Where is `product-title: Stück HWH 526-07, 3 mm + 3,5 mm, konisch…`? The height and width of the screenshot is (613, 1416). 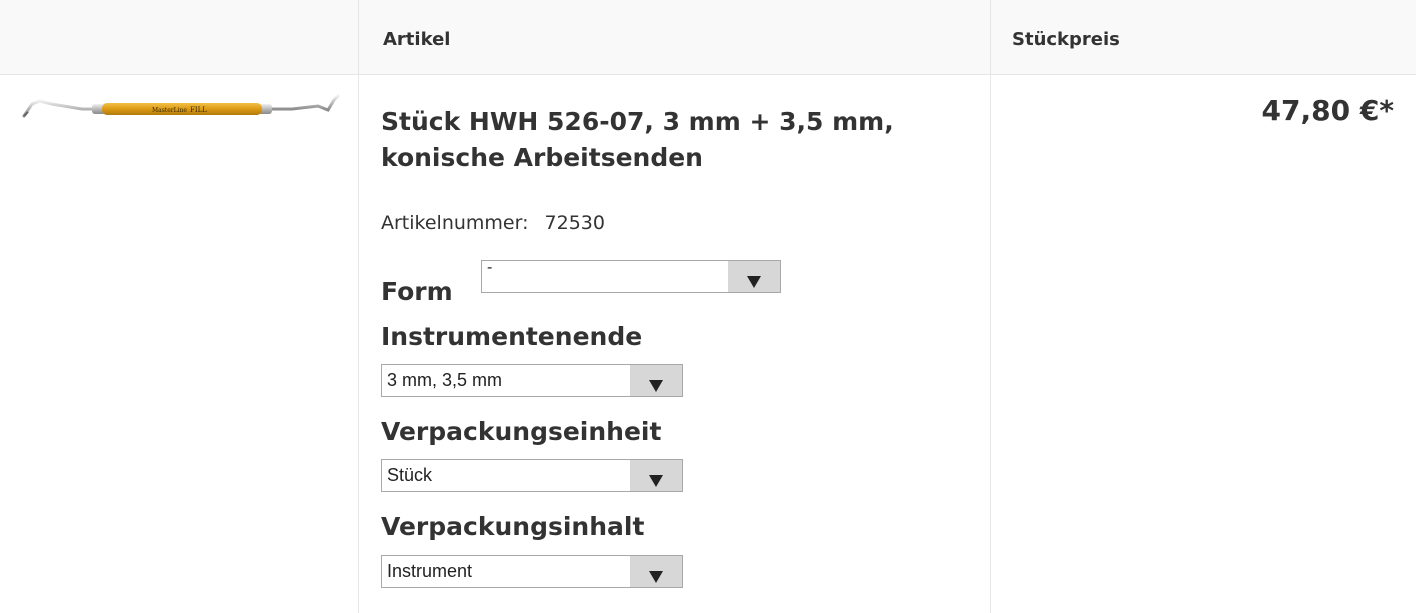 product-title: Stück HWH 526-07, 3 mm + 3,5 mm, konisch… is located at coordinates (681, 140).